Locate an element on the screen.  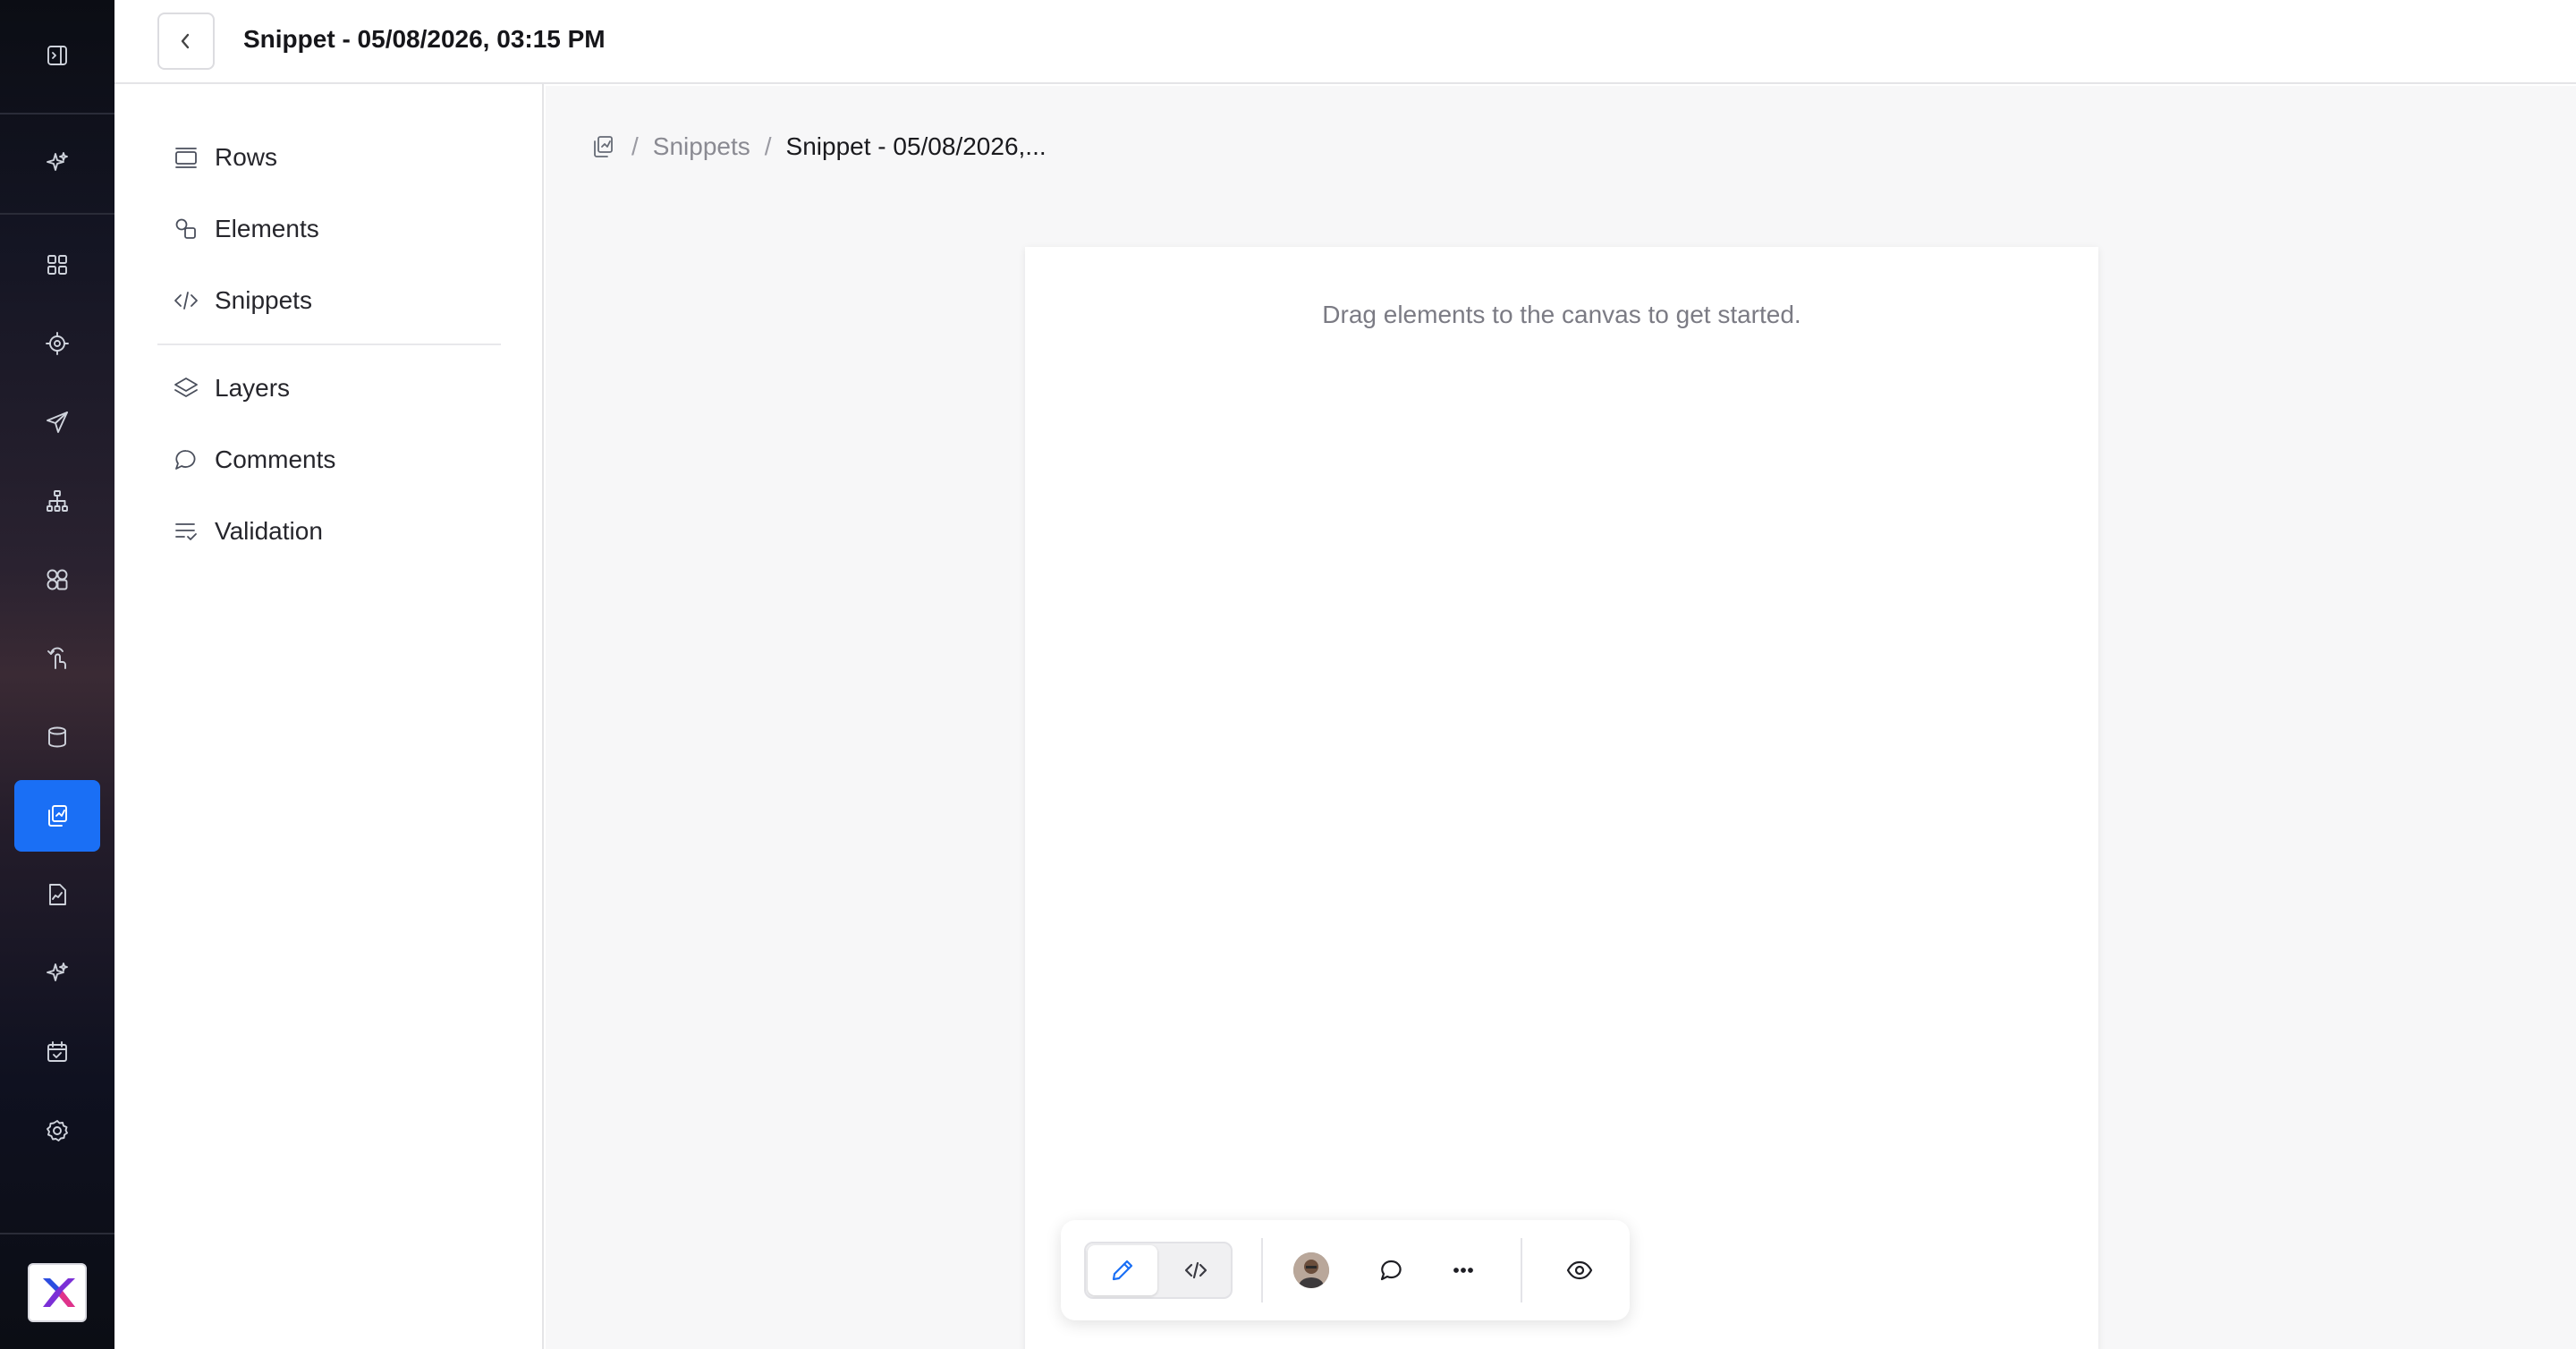
sparkle-icon is located at coordinates (57, 161).